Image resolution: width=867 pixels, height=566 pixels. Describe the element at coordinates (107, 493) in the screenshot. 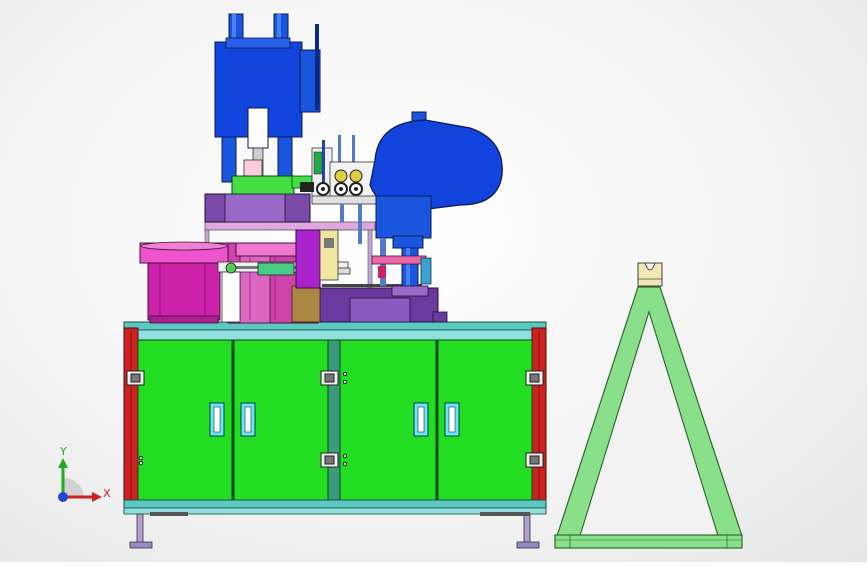

I see `x-axis-label: X` at that location.